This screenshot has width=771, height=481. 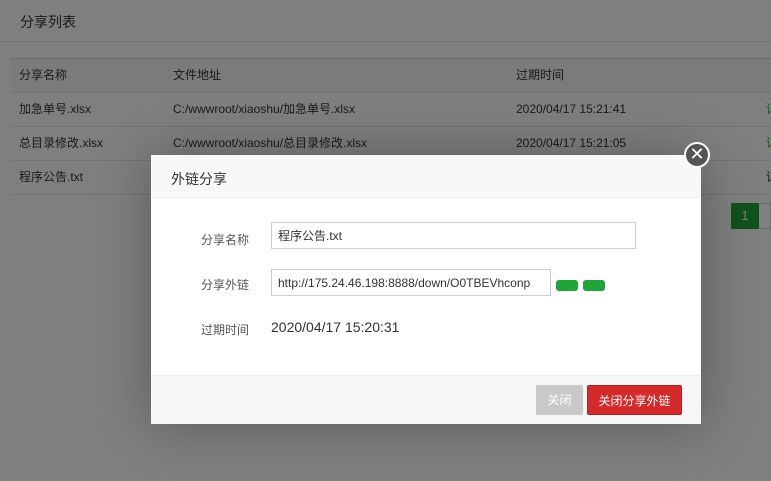 I want to click on copy-link-button, so click(x=567, y=285).